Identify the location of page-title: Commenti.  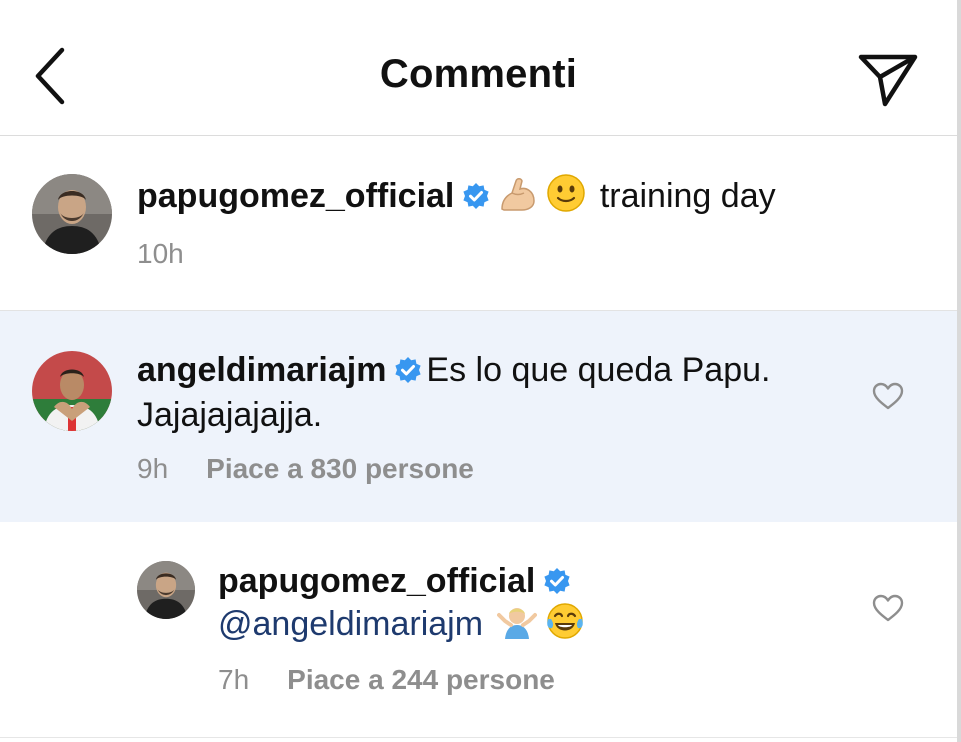
(478, 74).